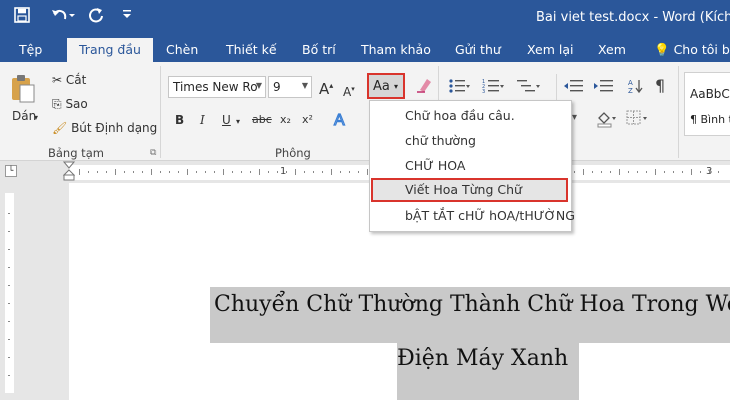 The height and width of the screenshot is (400, 730). I want to click on font-name-combo: Times New Ro ▼, so click(217, 87).